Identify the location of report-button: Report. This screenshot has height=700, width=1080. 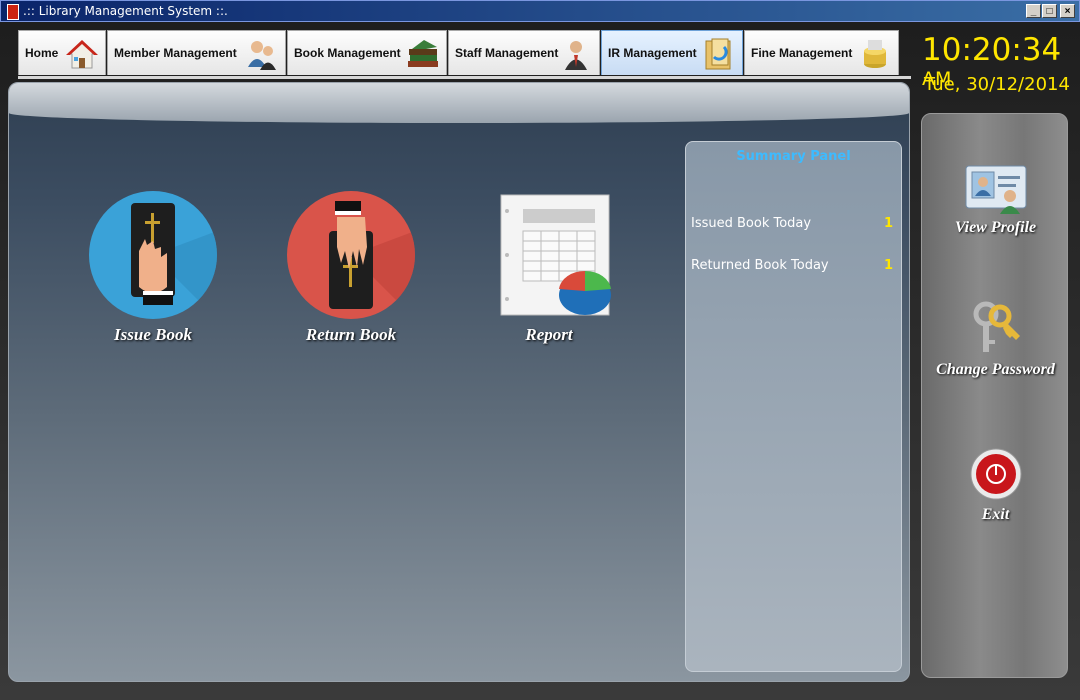
(549, 268).